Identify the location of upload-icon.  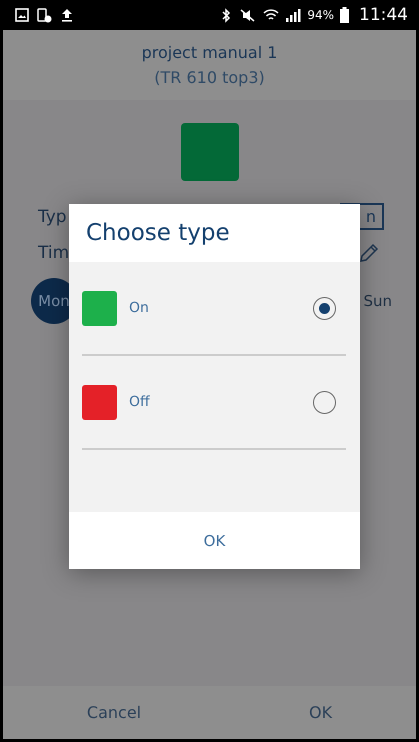
(67, 15).